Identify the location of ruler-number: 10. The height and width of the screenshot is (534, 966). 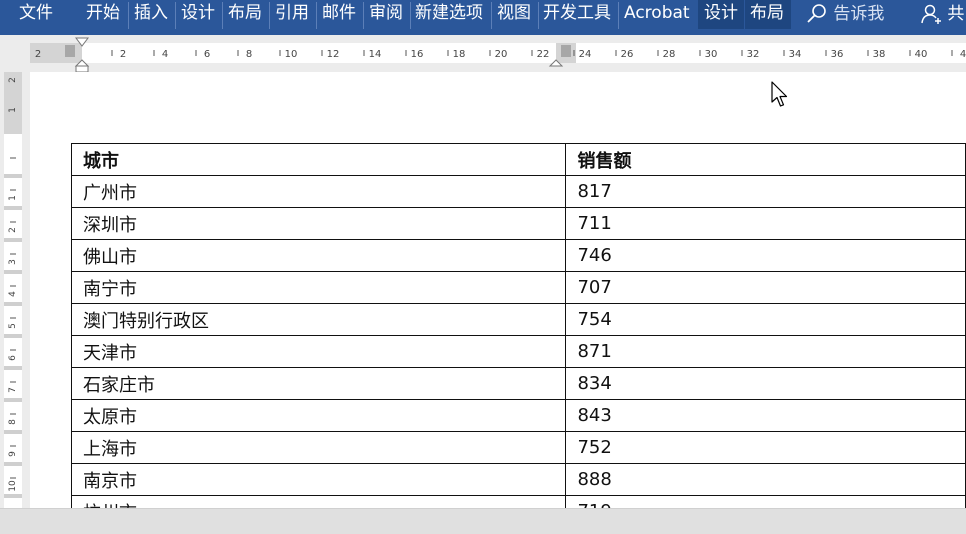
(291, 54).